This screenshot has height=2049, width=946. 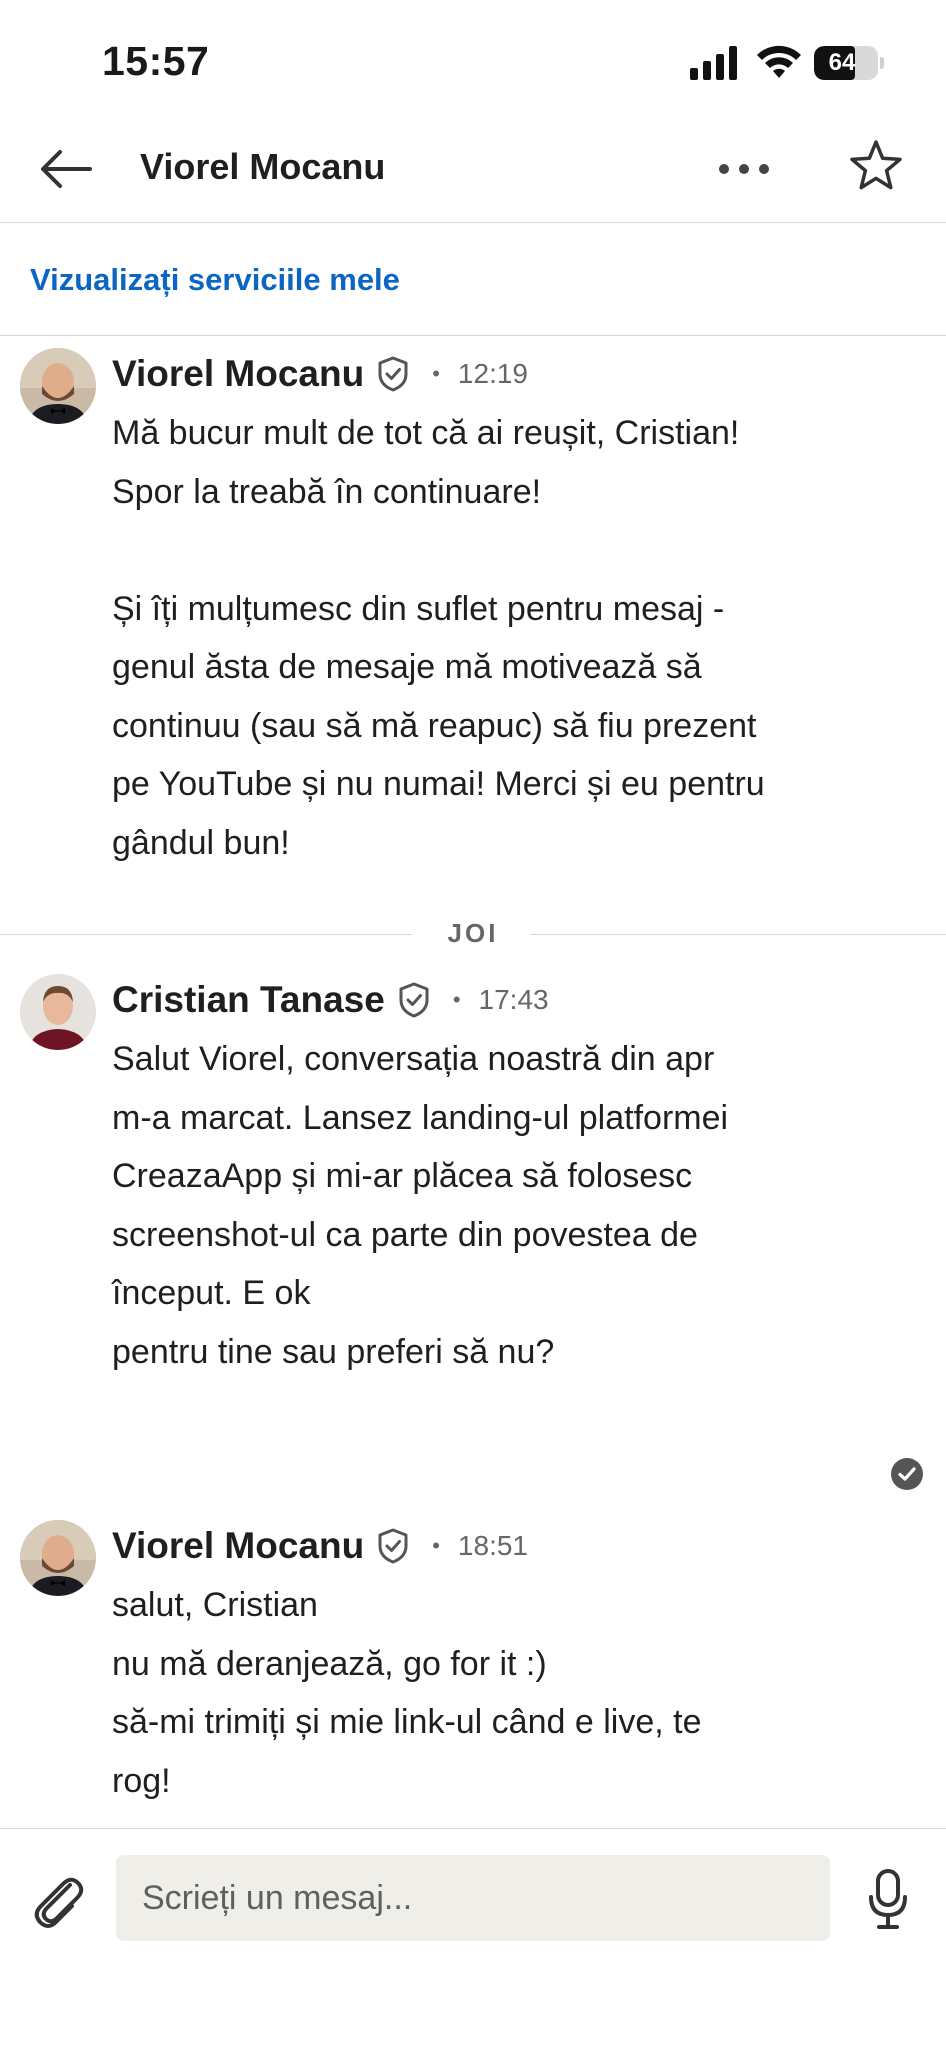 What do you see at coordinates (473, 279) in the screenshot?
I see `services-banner: Vizualizați serviciile mele` at bounding box center [473, 279].